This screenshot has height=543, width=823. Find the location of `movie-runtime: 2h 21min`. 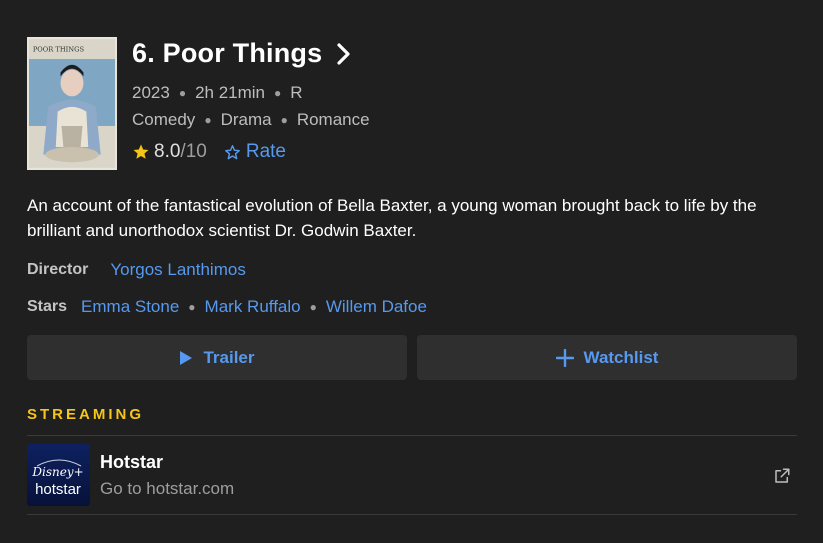

movie-runtime: 2h 21min is located at coordinates (230, 92).